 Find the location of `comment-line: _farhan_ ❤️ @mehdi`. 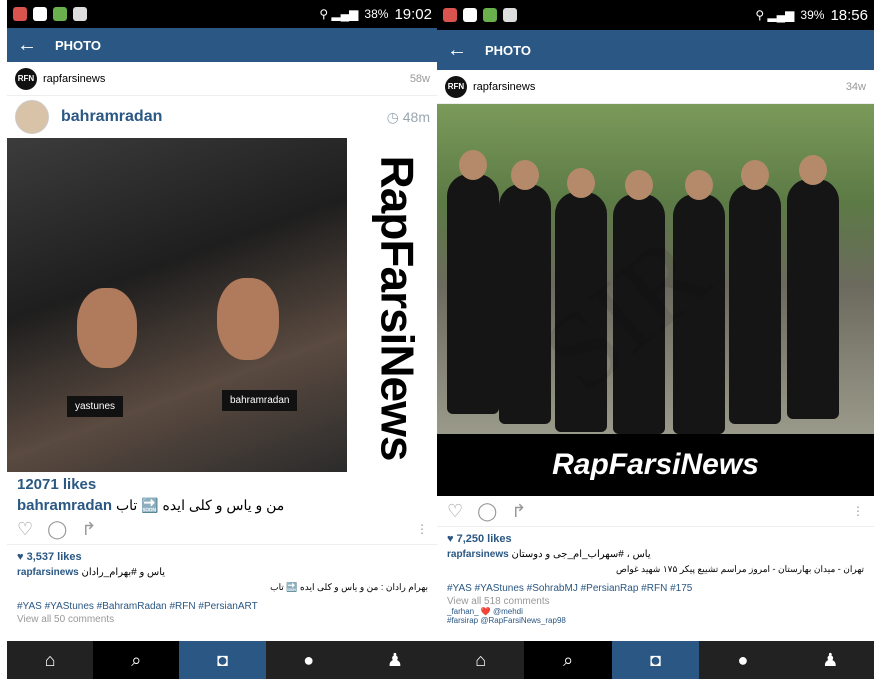

comment-line: _farhan_ ❤️ @mehdi is located at coordinates (485, 611).